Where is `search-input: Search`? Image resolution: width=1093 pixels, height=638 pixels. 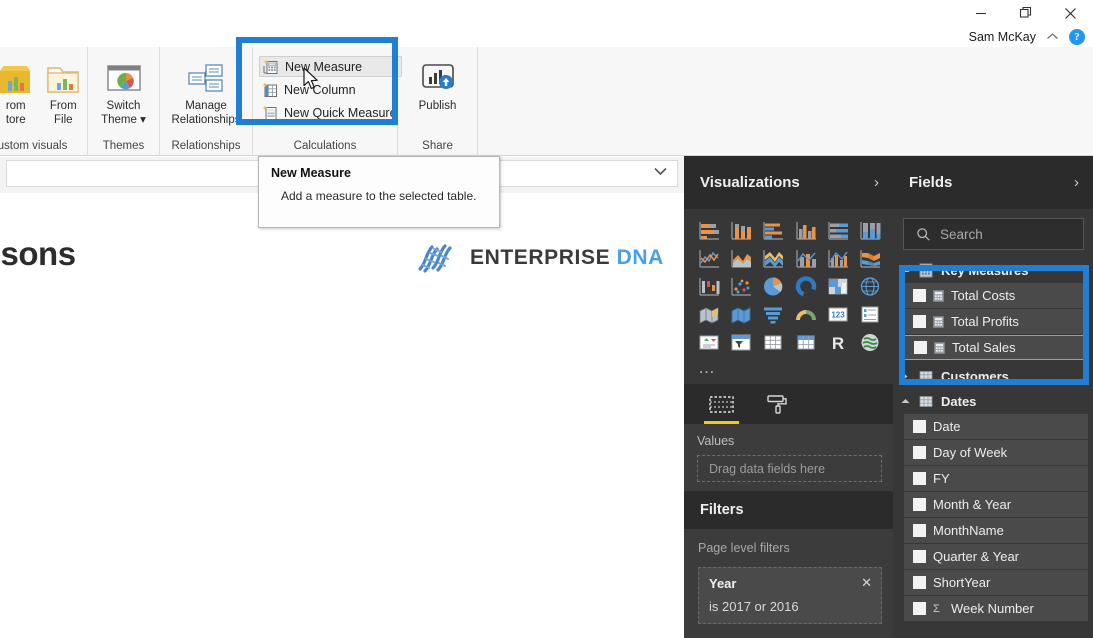 search-input: Search is located at coordinates (993, 234).